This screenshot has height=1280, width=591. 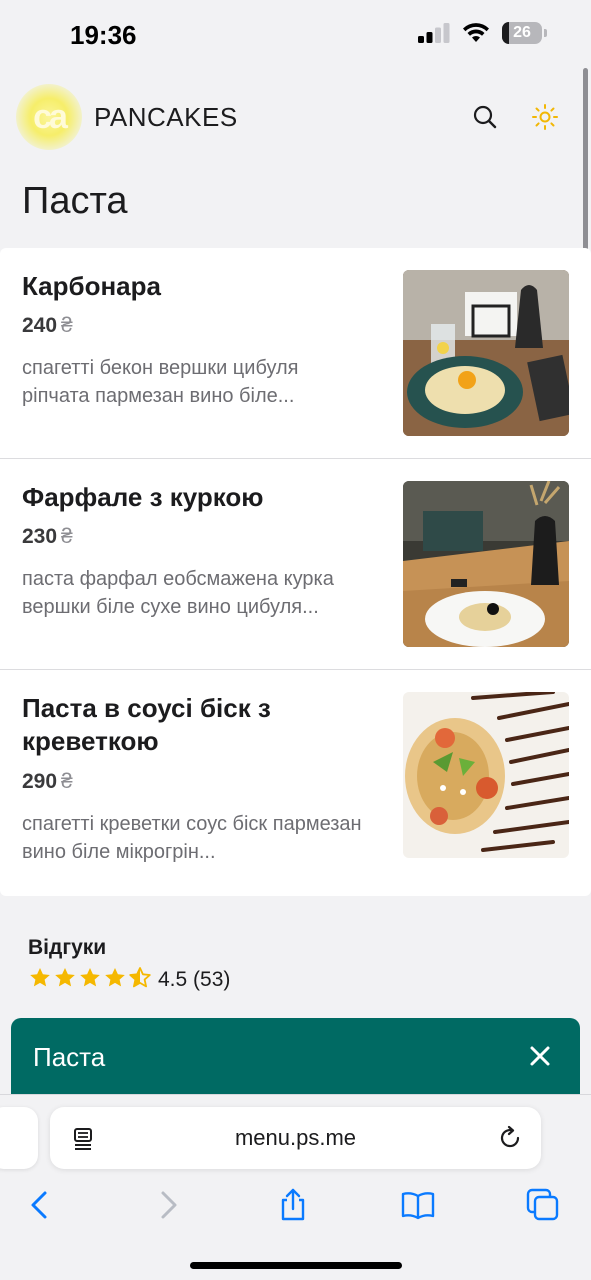 I want to click on status-icons: 26, so click(x=482, y=33).